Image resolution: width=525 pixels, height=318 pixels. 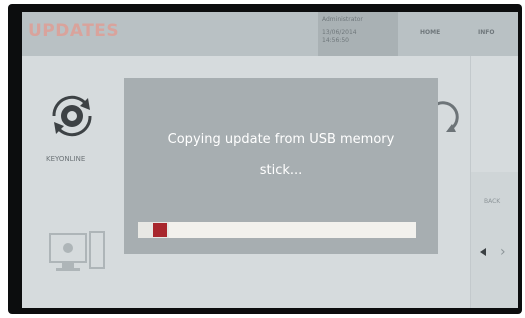 I want to click on page-title: UPDATES, so click(x=74, y=31).